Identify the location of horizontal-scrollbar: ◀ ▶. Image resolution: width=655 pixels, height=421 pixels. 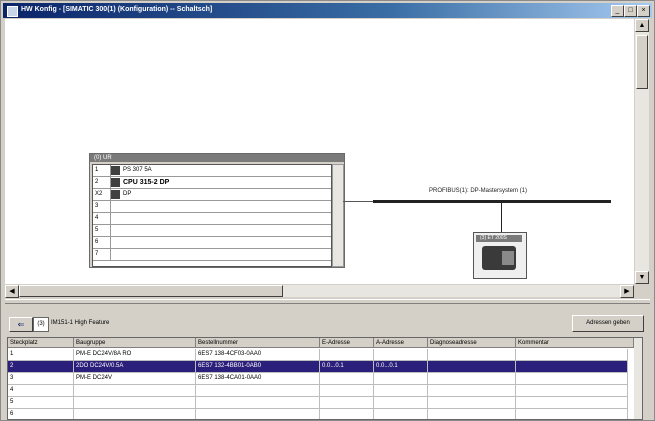
(319, 291).